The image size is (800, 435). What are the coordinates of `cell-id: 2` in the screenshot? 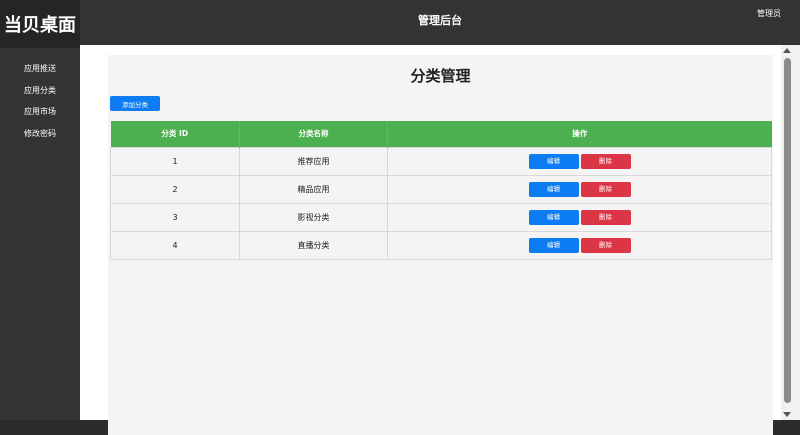 It's located at (175, 189).